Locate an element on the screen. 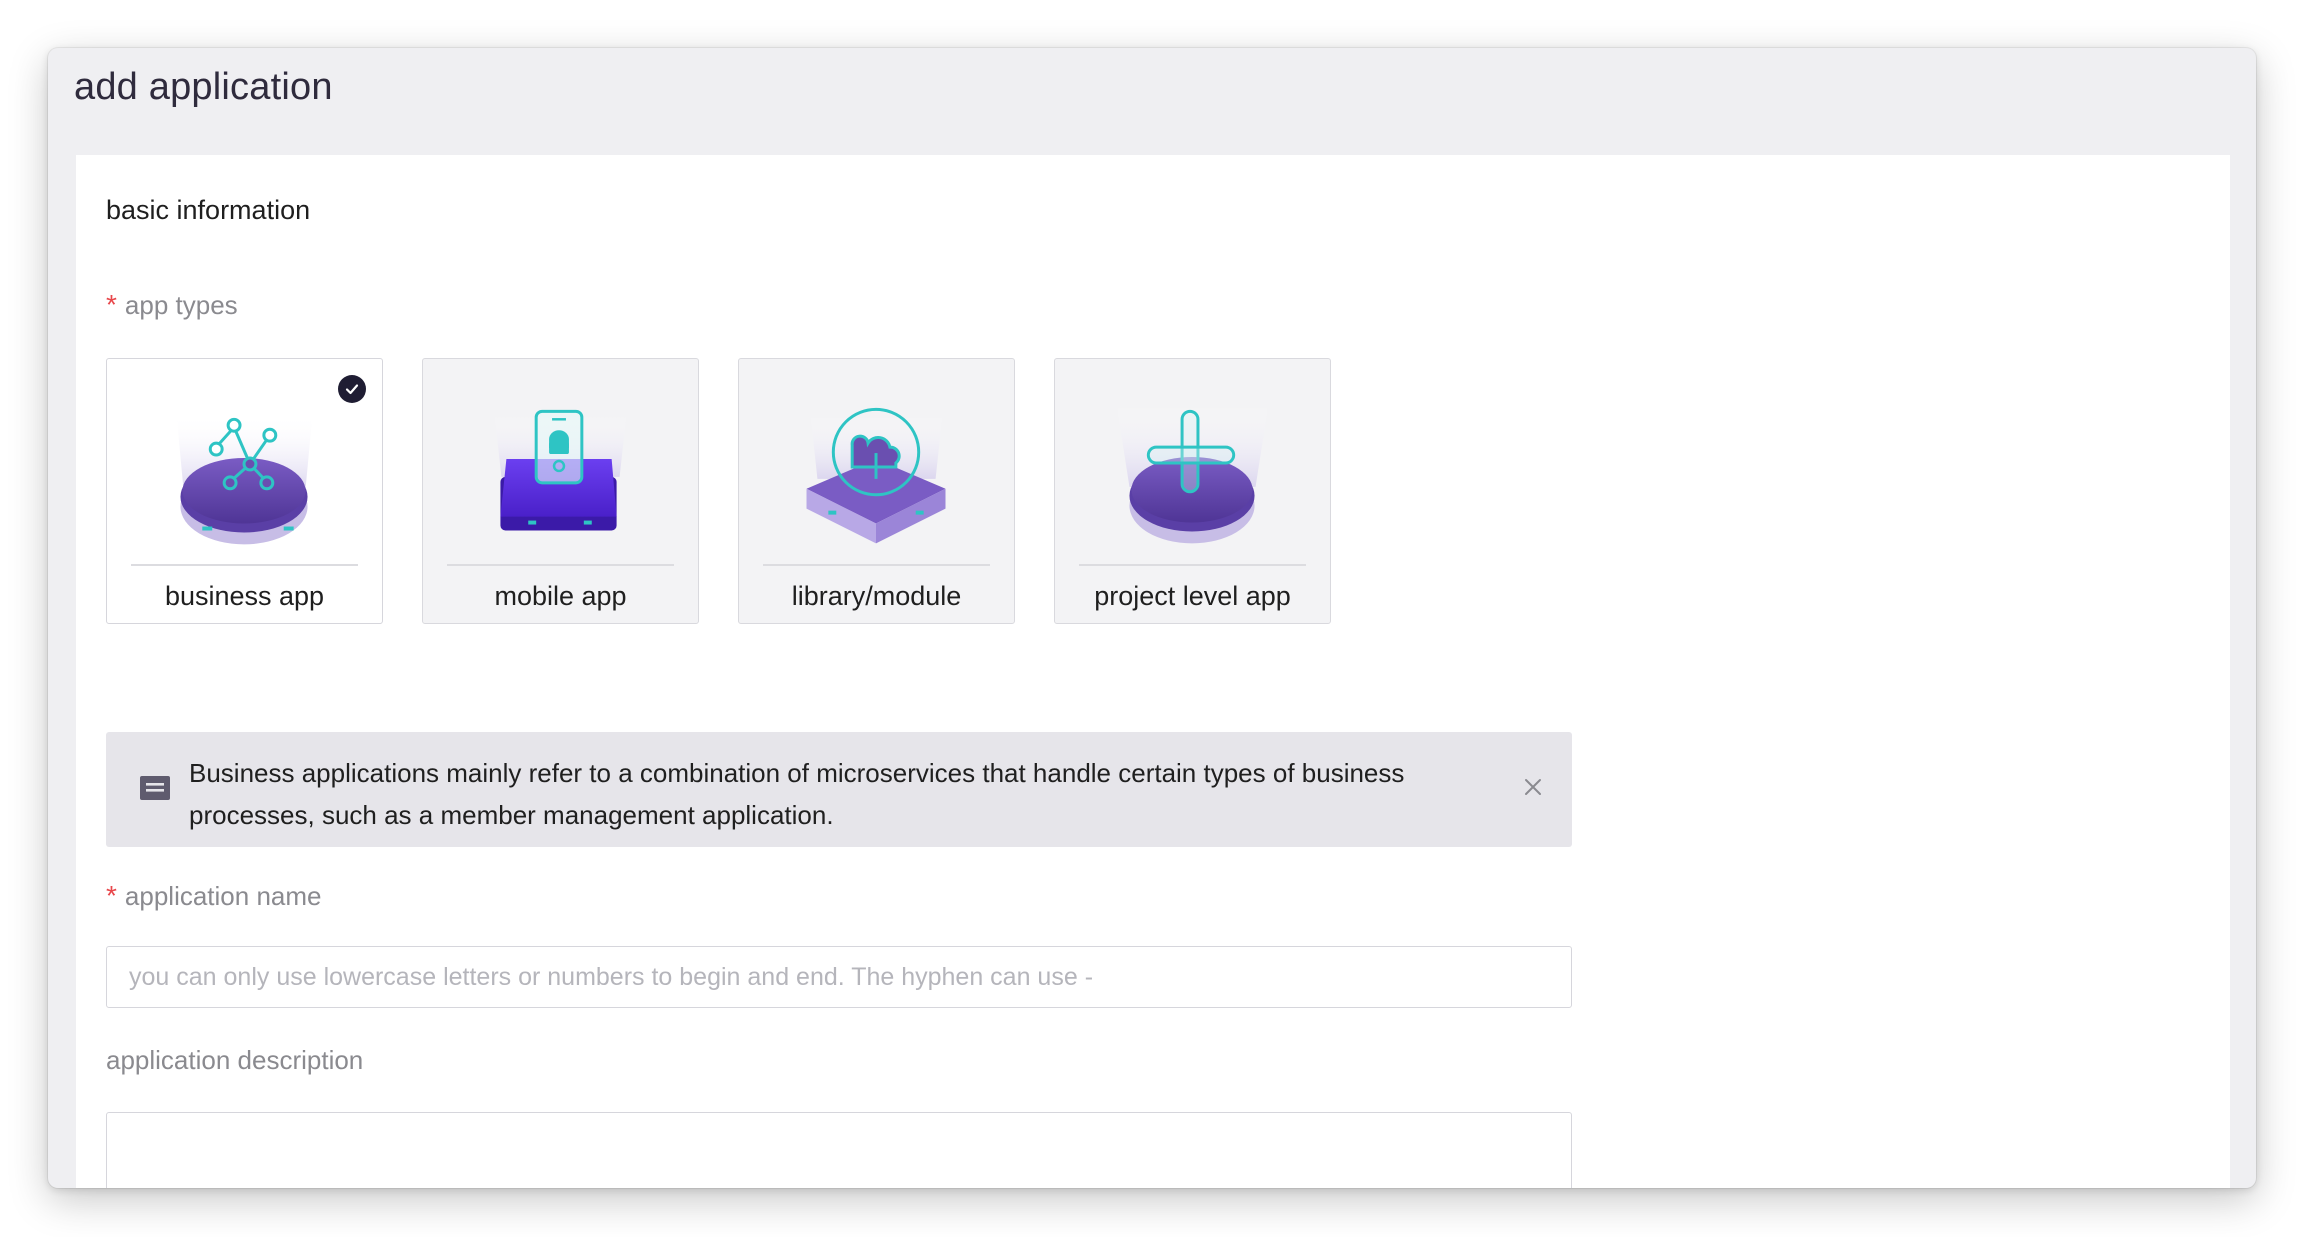 Image resolution: width=2304 pixels, height=1237 pixels. message-icon is located at coordinates (155, 788).